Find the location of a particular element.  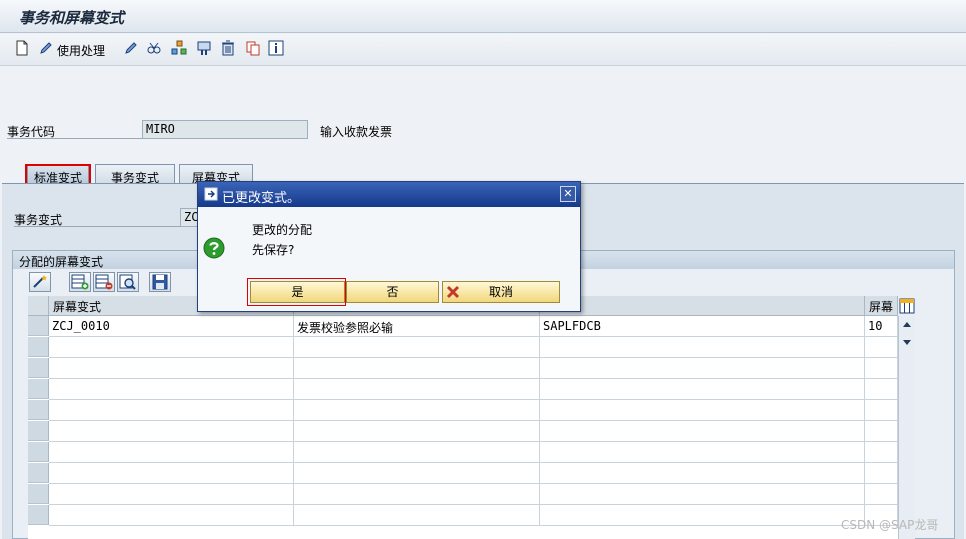

application-toolbar: 使用处理 is located at coordinates (483, 50).